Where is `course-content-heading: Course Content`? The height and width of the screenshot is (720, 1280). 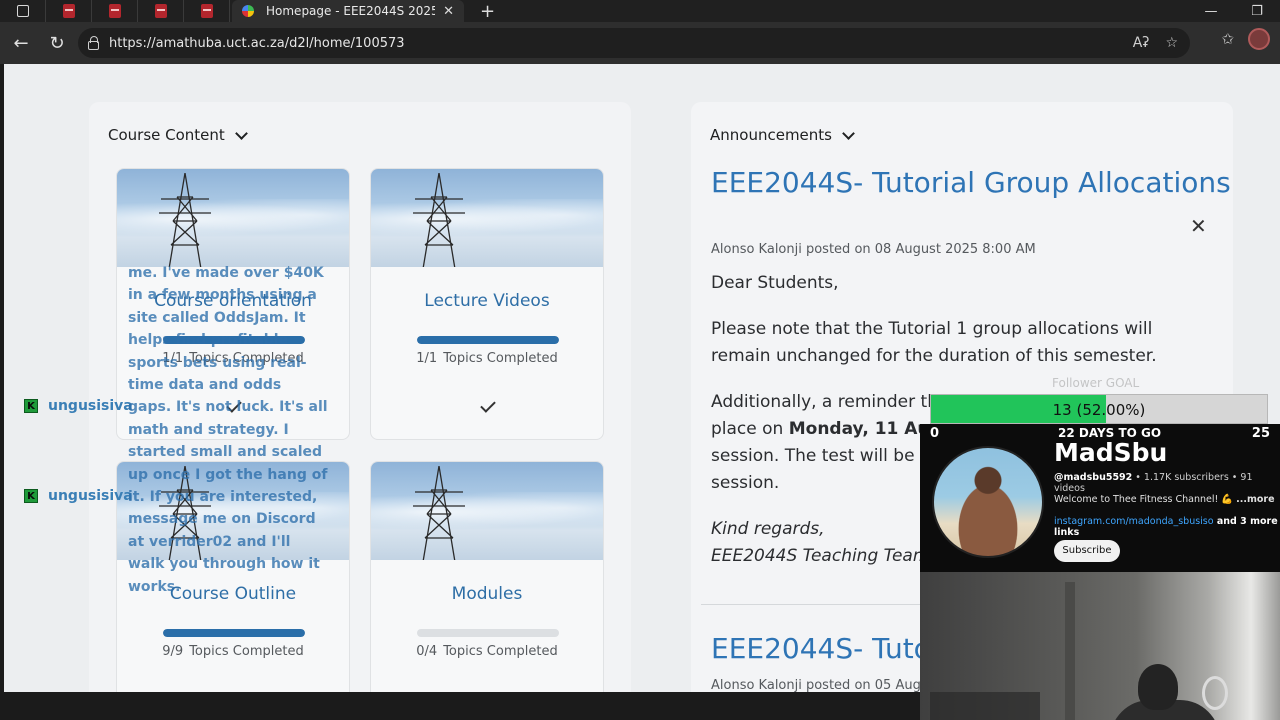
course-content-heading: Course Content is located at coordinates (166, 135).